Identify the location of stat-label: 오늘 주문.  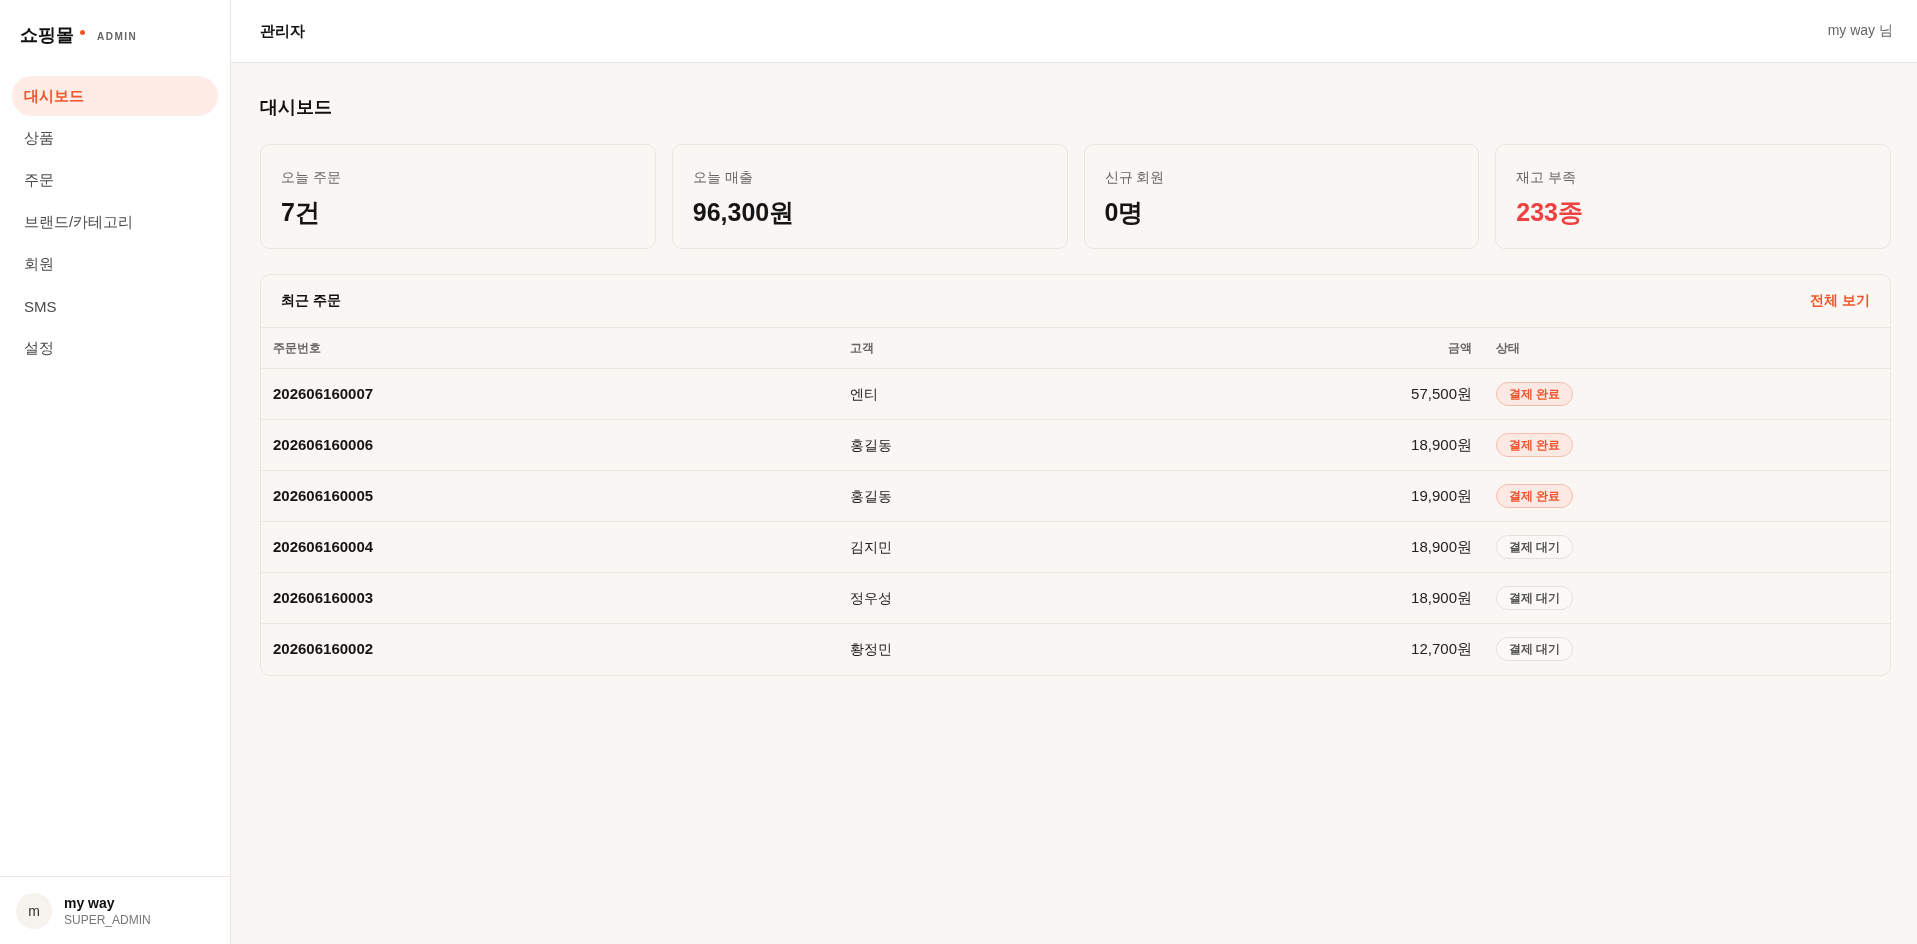
(311, 177).